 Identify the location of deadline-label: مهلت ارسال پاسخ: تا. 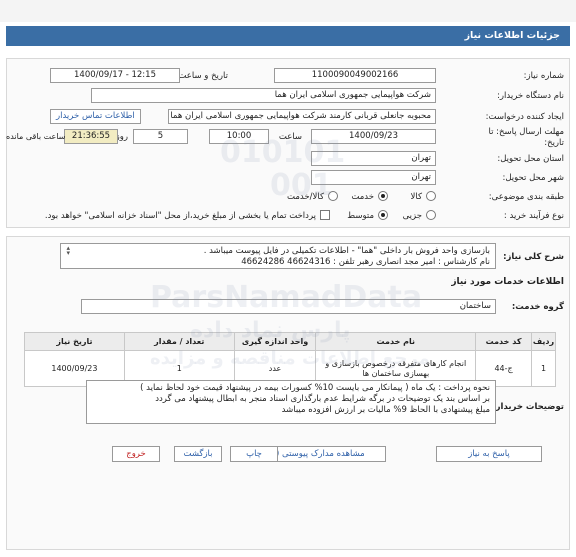
(526, 132).